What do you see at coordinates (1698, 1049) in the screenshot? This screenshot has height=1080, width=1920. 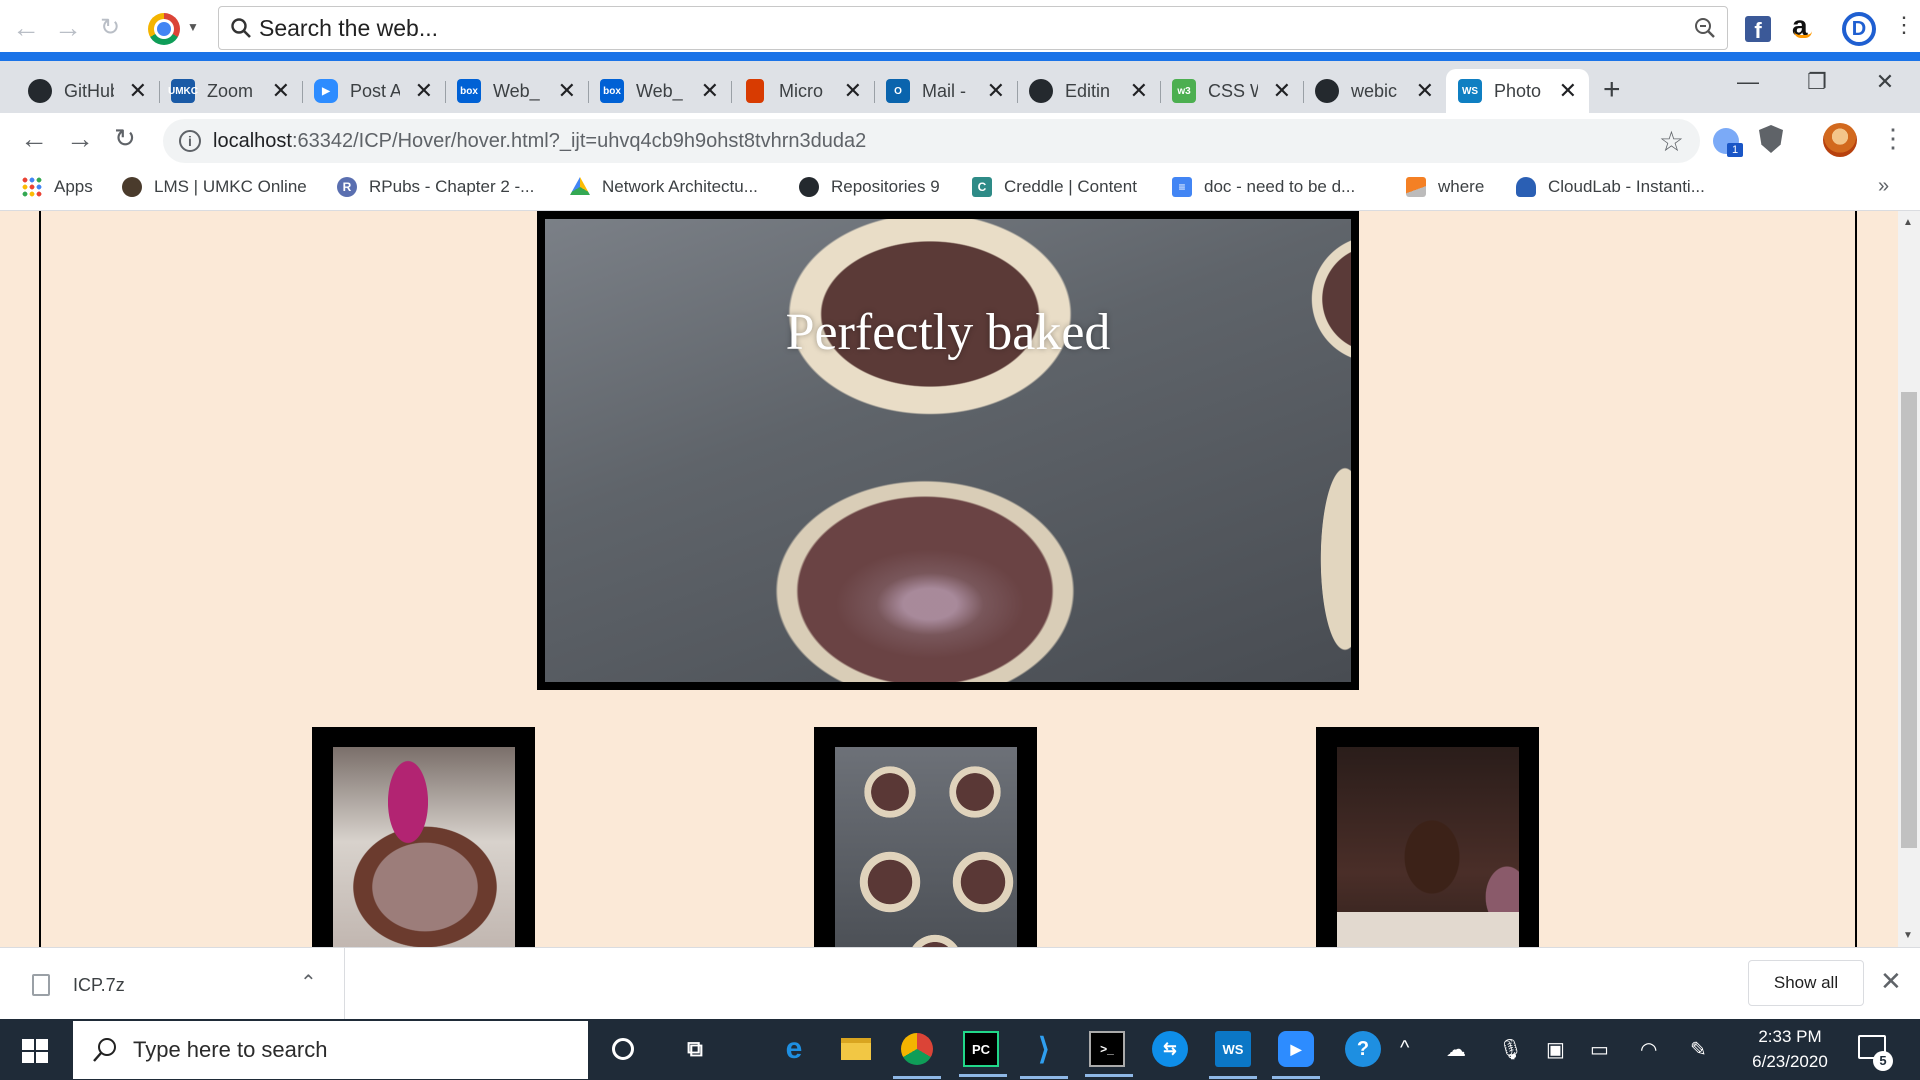 I see `pen-icon: ✎` at bounding box center [1698, 1049].